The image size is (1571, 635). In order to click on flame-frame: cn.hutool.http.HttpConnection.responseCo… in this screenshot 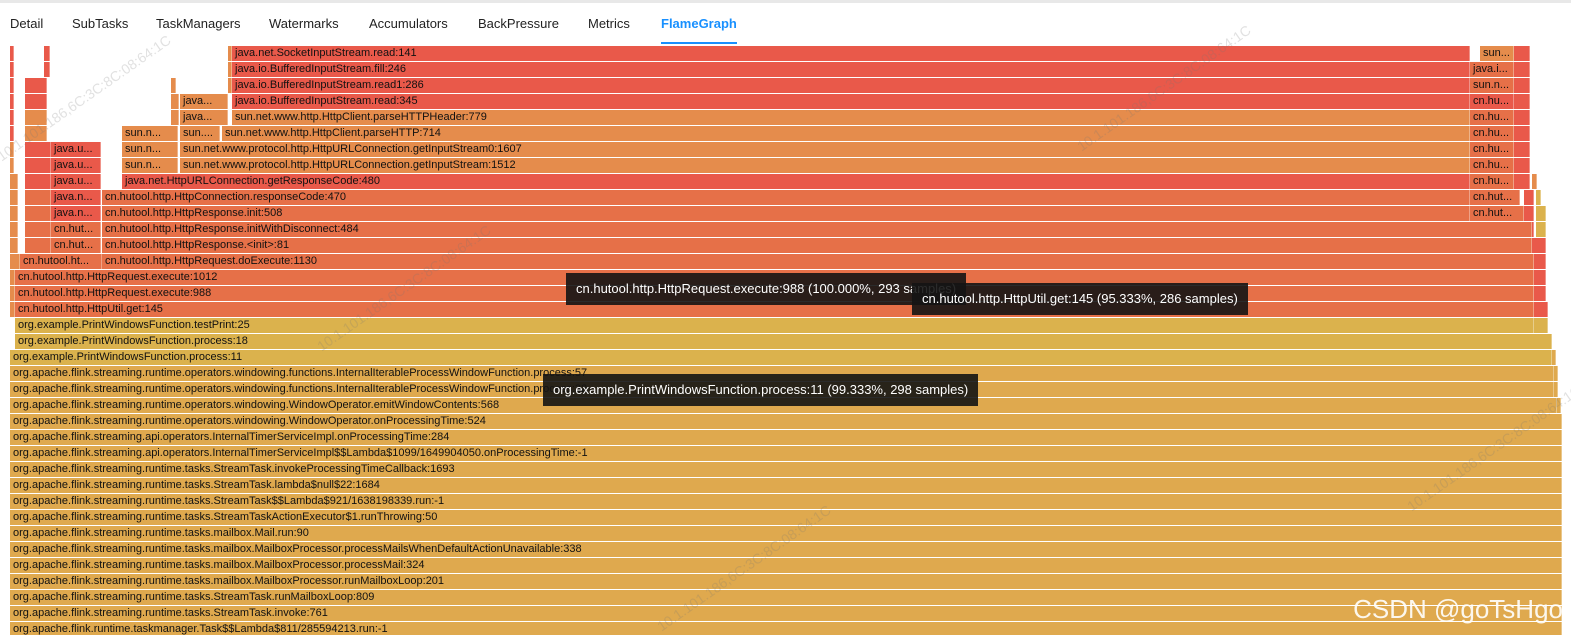, I will do `click(786, 197)`.